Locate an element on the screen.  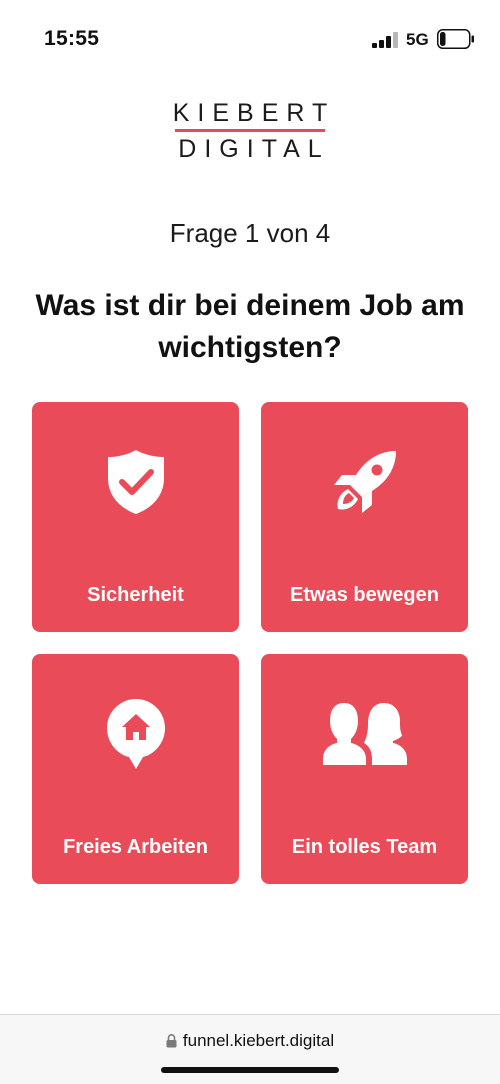
question-progress: Frage 1 von 4 is located at coordinates (250, 233).